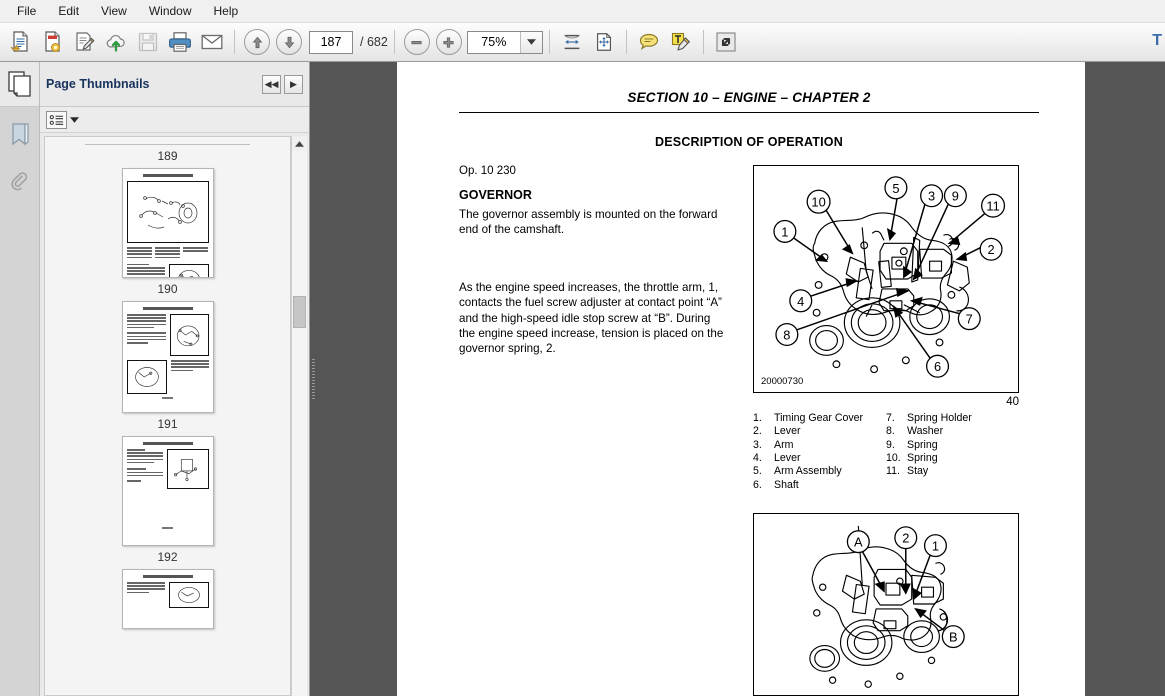 The image size is (1165, 696). I want to click on thumbnail-label: 190, so click(167, 289).